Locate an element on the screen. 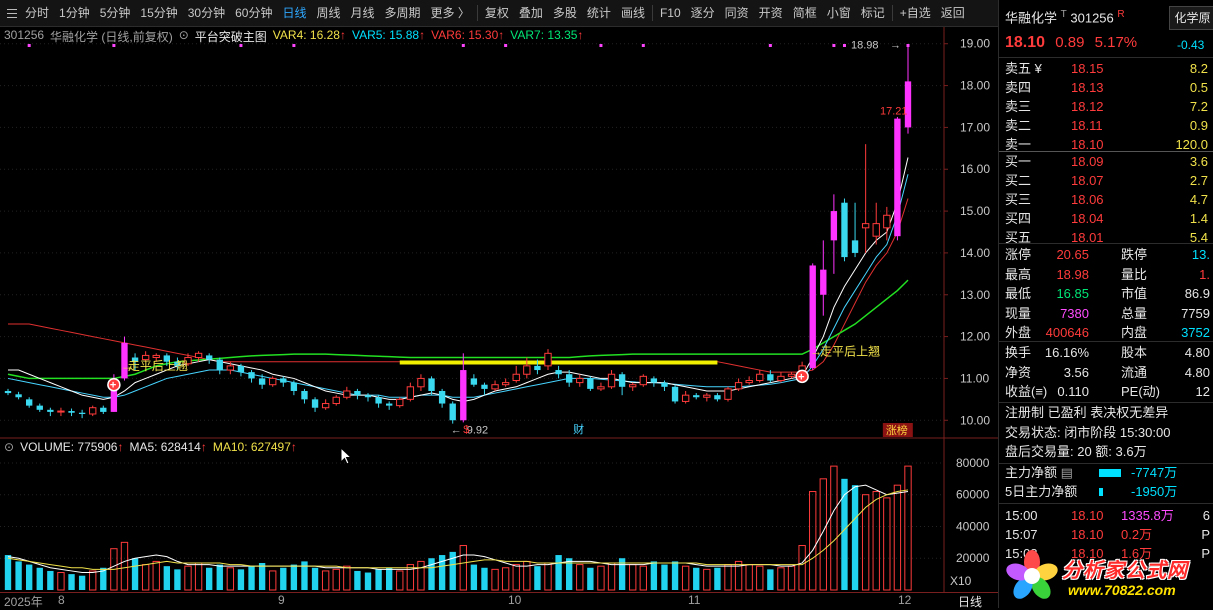 The image size is (1213, 610). main-flow-value: -7747万 is located at coordinates (1154, 472).